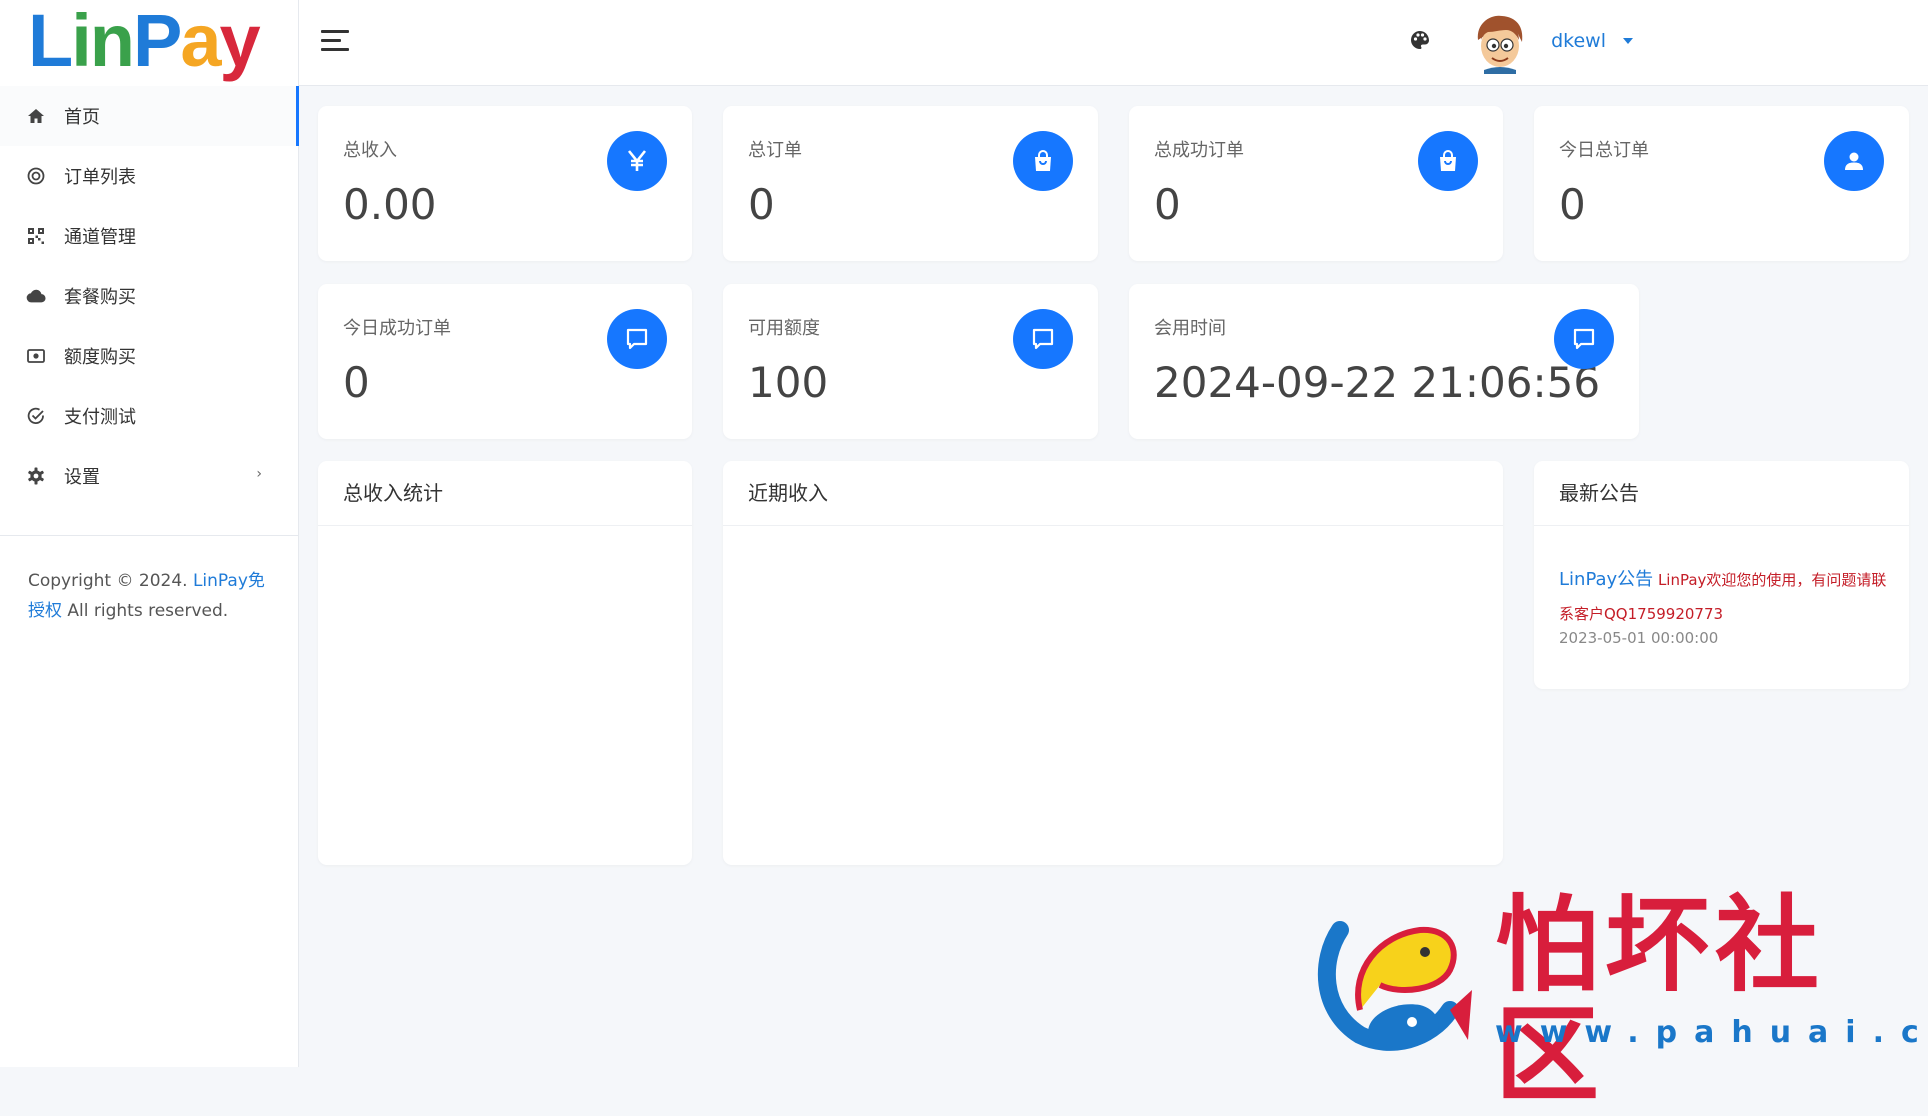 The image size is (1928, 1116). Describe the element at coordinates (145, 611) in the screenshot. I see `copyright-suffix: All rights reserved.` at that location.